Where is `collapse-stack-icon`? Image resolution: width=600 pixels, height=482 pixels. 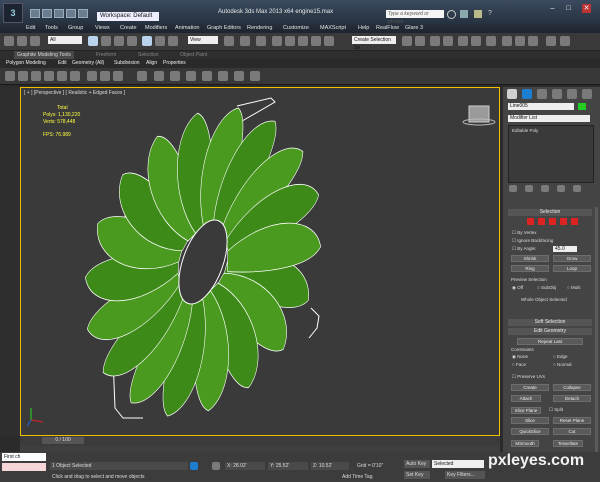
collapse-stack-icon is located at coordinates (92, 76).